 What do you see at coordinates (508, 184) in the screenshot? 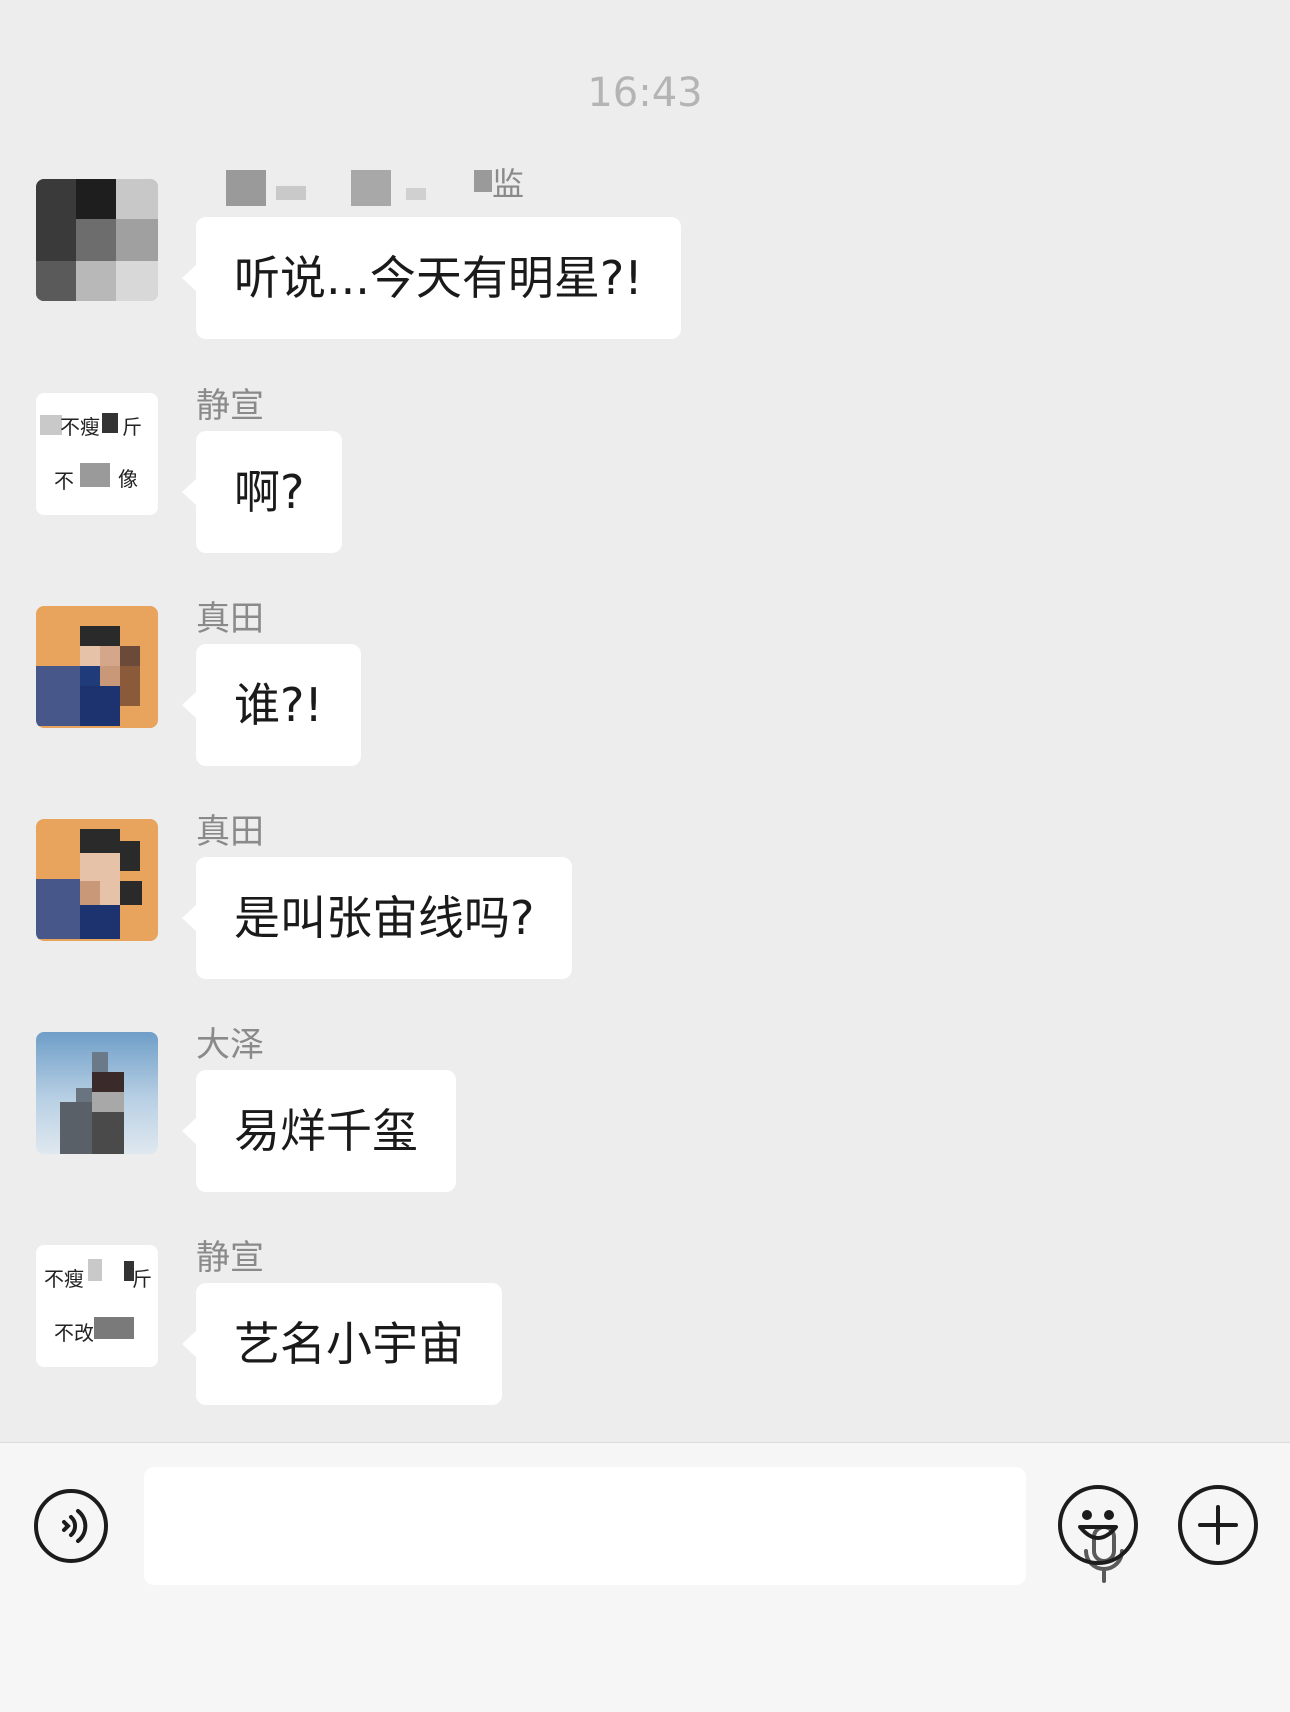
I see `sender-name-fragment: 监` at bounding box center [508, 184].